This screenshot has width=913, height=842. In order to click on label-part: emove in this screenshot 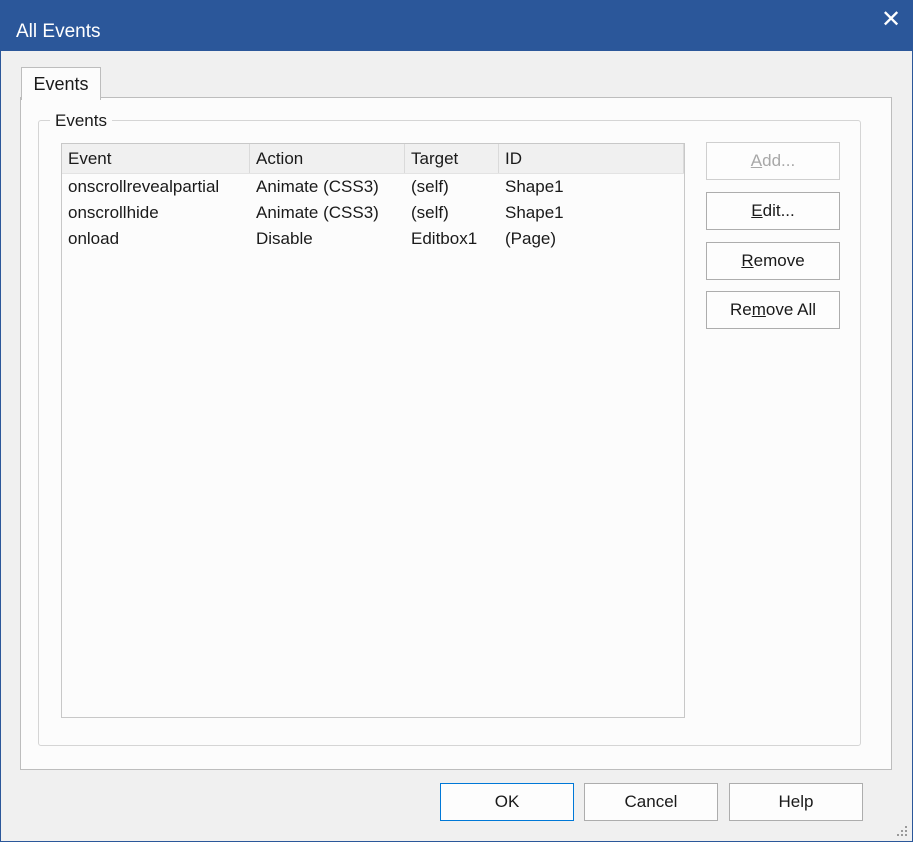, I will do `click(779, 260)`.